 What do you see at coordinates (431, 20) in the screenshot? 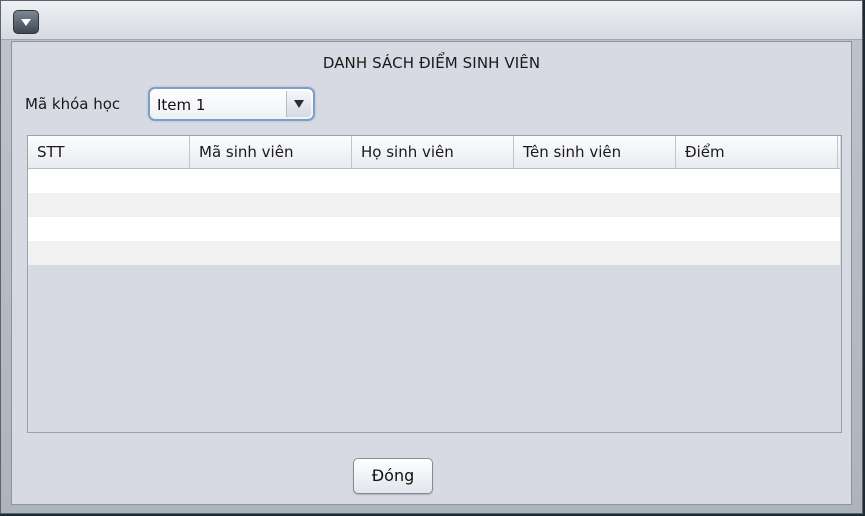
I see `title-bar` at bounding box center [431, 20].